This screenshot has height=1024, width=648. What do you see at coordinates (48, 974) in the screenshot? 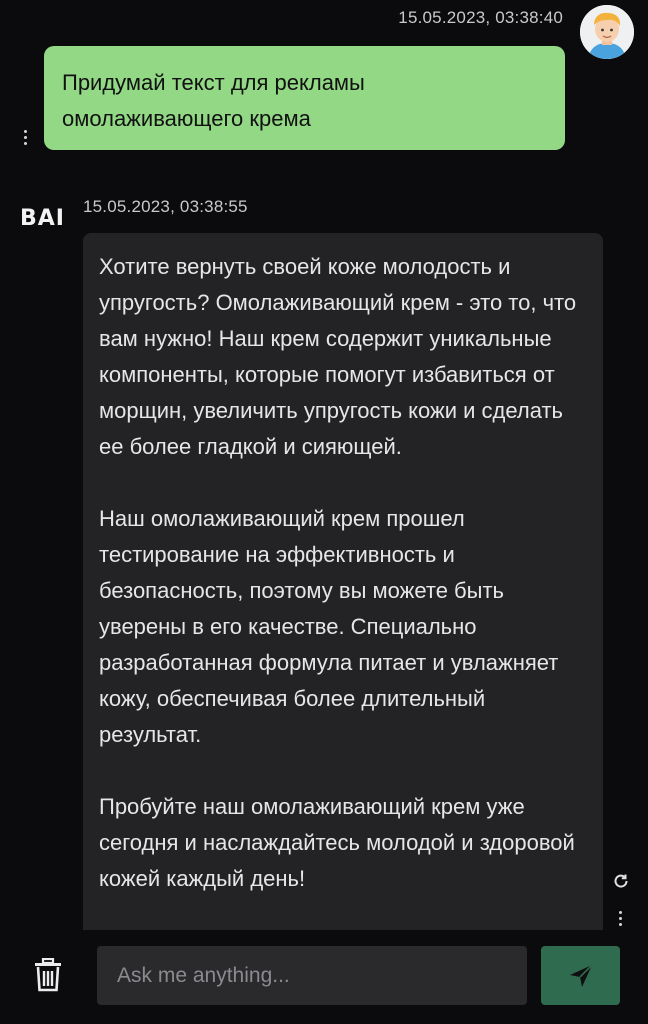
I see `trash-icon` at bounding box center [48, 974].